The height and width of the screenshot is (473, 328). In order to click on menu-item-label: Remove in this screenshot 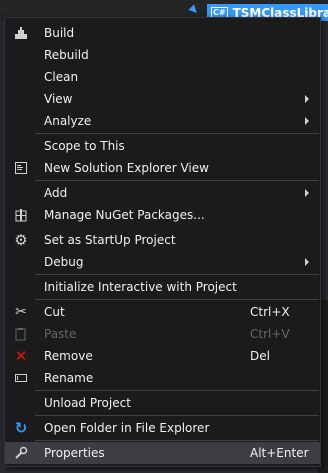, I will do `click(68, 356)`.